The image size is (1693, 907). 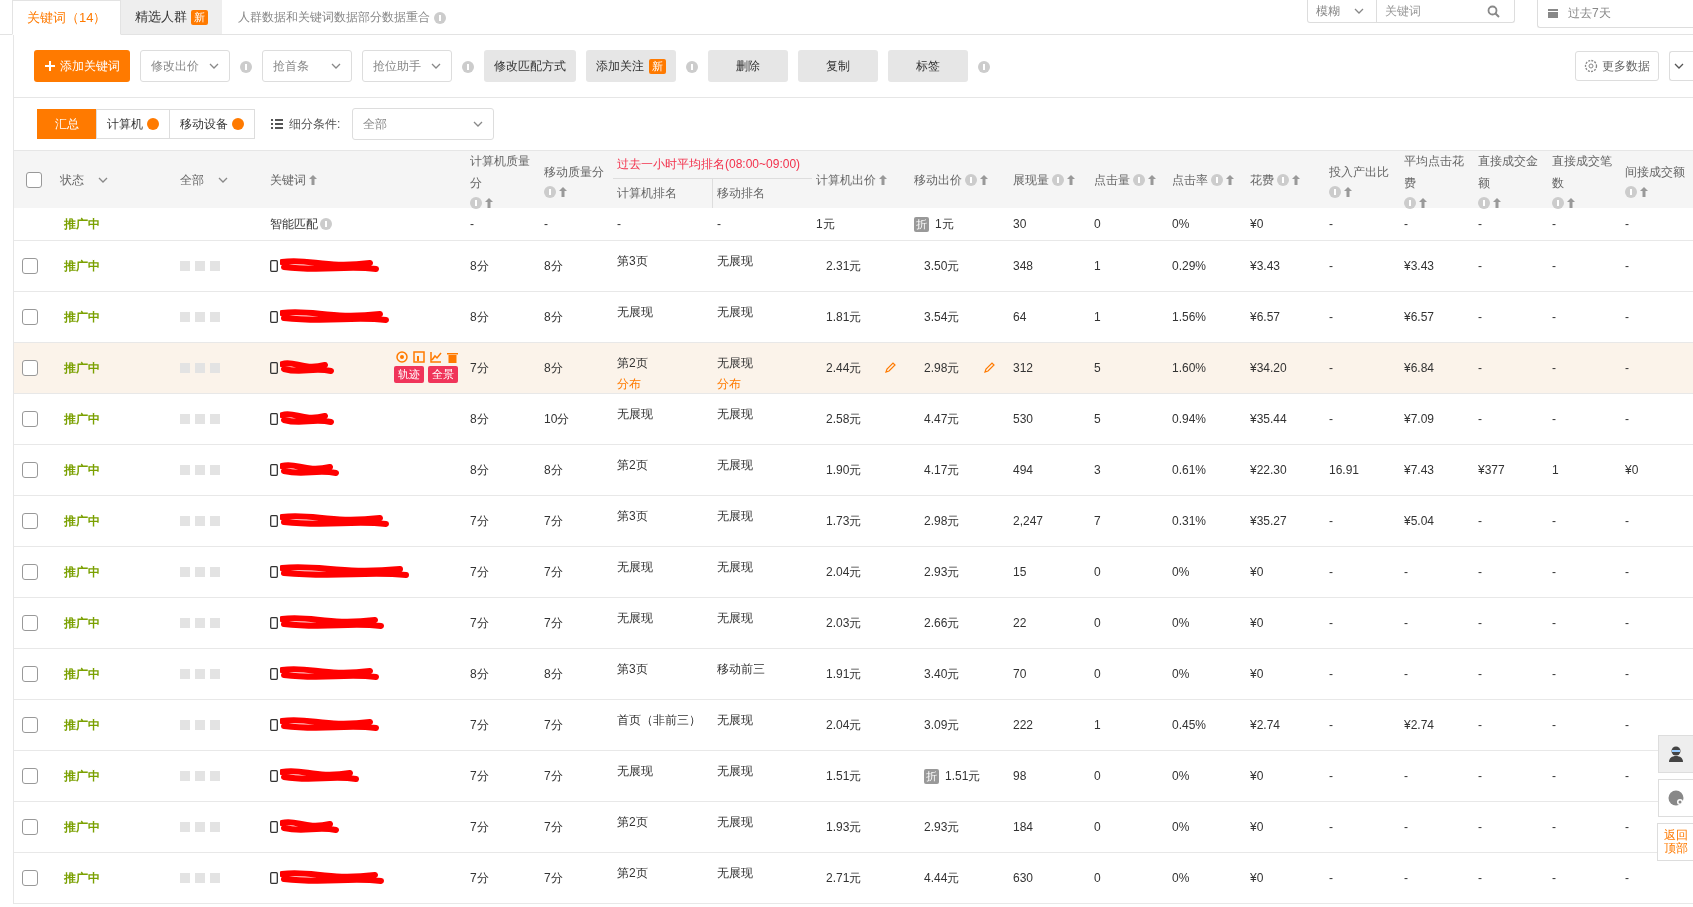 I want to click on report-icon, so click(x=419, y=357).